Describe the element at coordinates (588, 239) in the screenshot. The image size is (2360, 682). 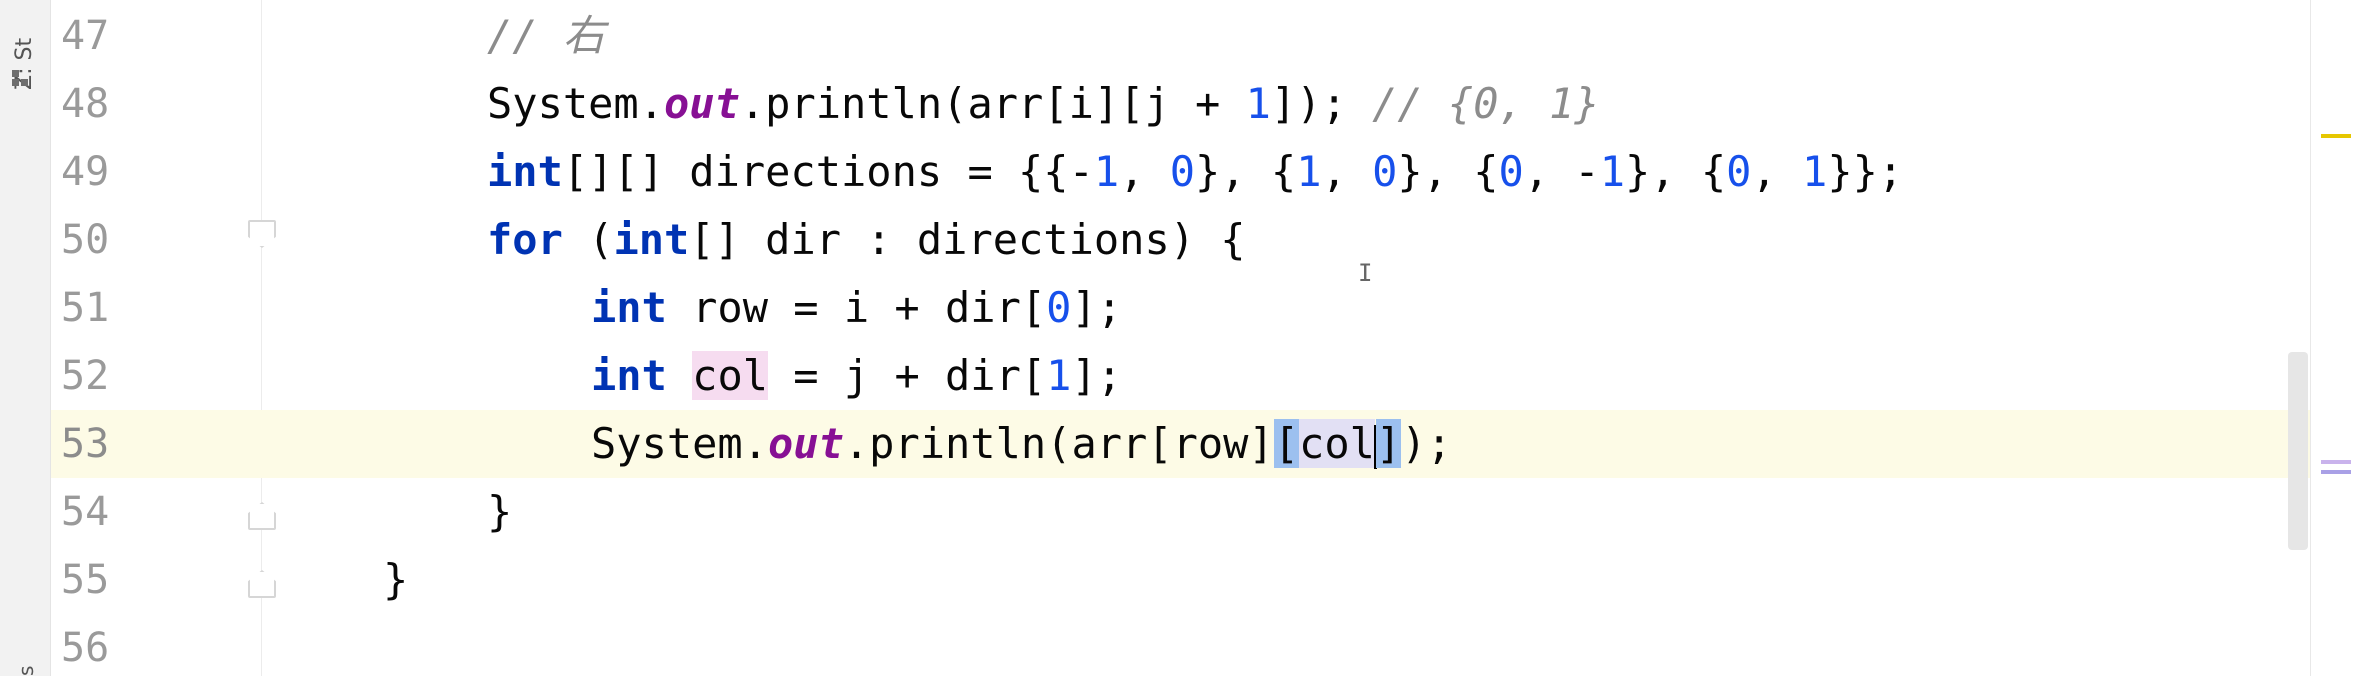
I see `code-token: (` at that location.